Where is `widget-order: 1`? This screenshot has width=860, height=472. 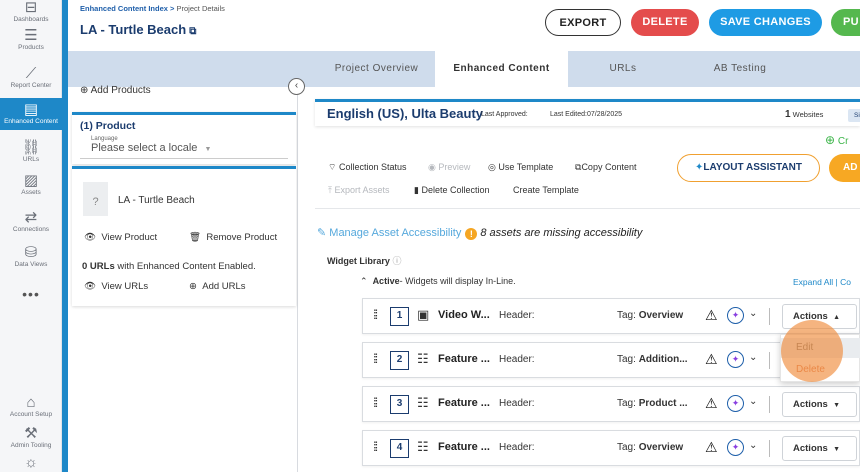
widget-order: 1 is located at coordinates (399, 316).